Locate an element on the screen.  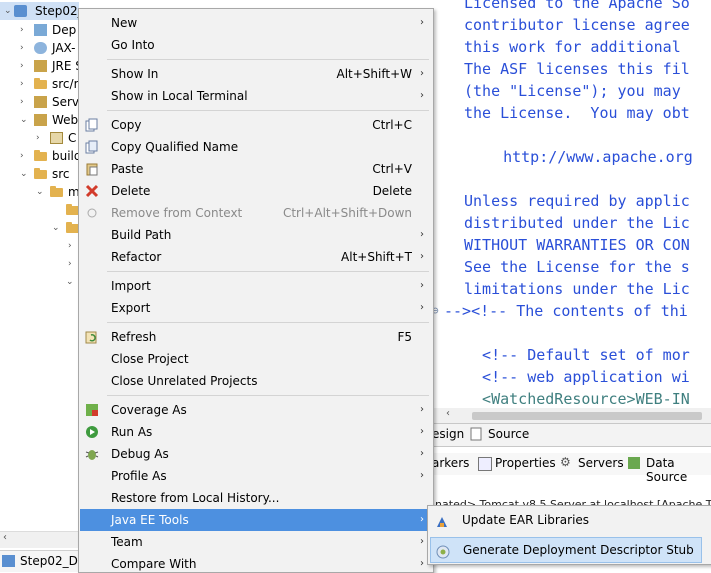
menu-item-label: Export is located at coordinates (131, 308).